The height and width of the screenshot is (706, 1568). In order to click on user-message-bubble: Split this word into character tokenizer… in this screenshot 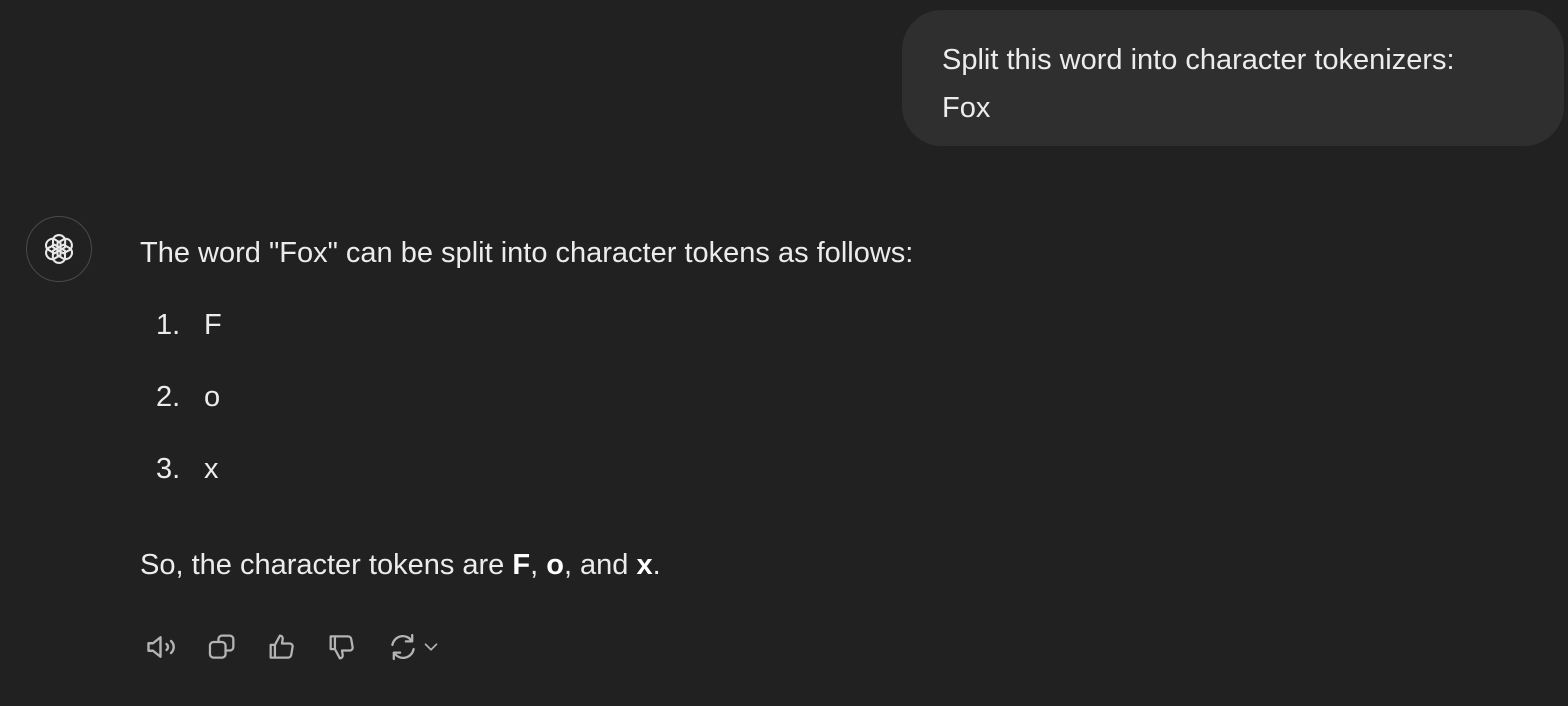, I will do `click(1233, 78)`.